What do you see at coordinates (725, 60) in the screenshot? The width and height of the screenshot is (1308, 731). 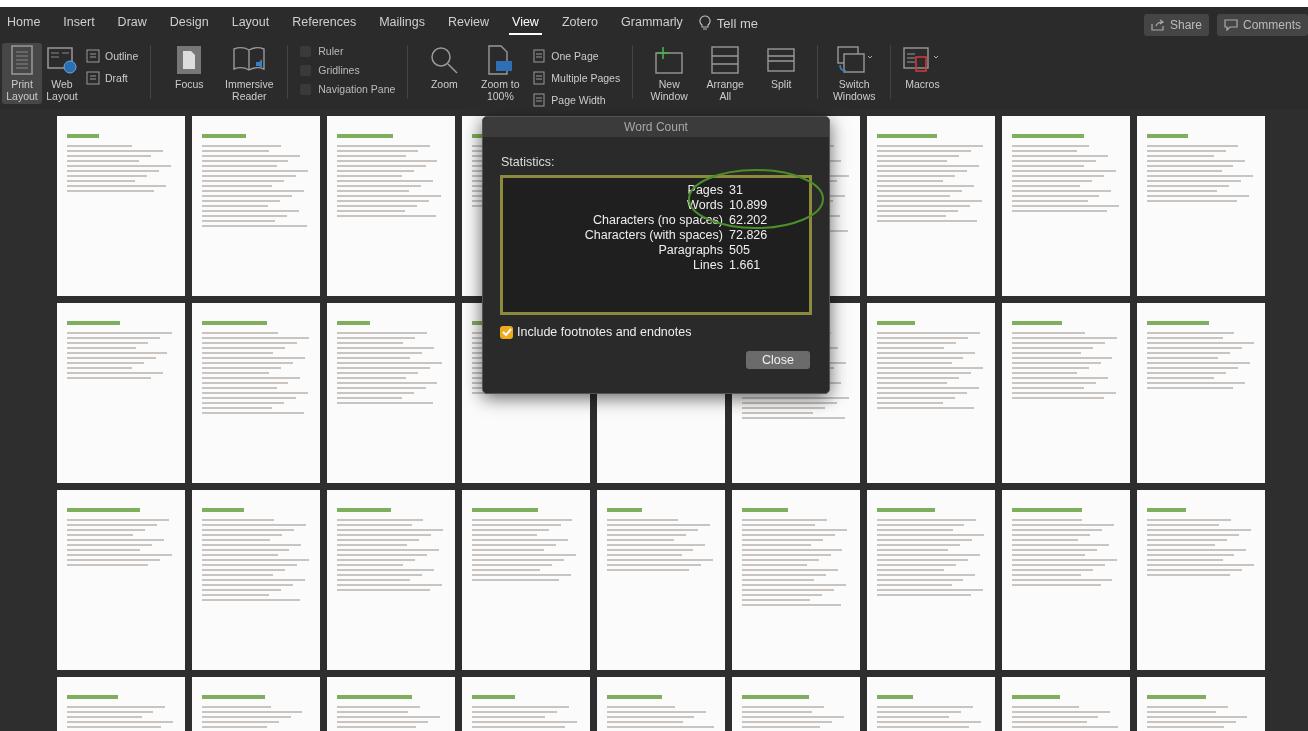 I see `arrange-icon` at bounding box center [725, 60].